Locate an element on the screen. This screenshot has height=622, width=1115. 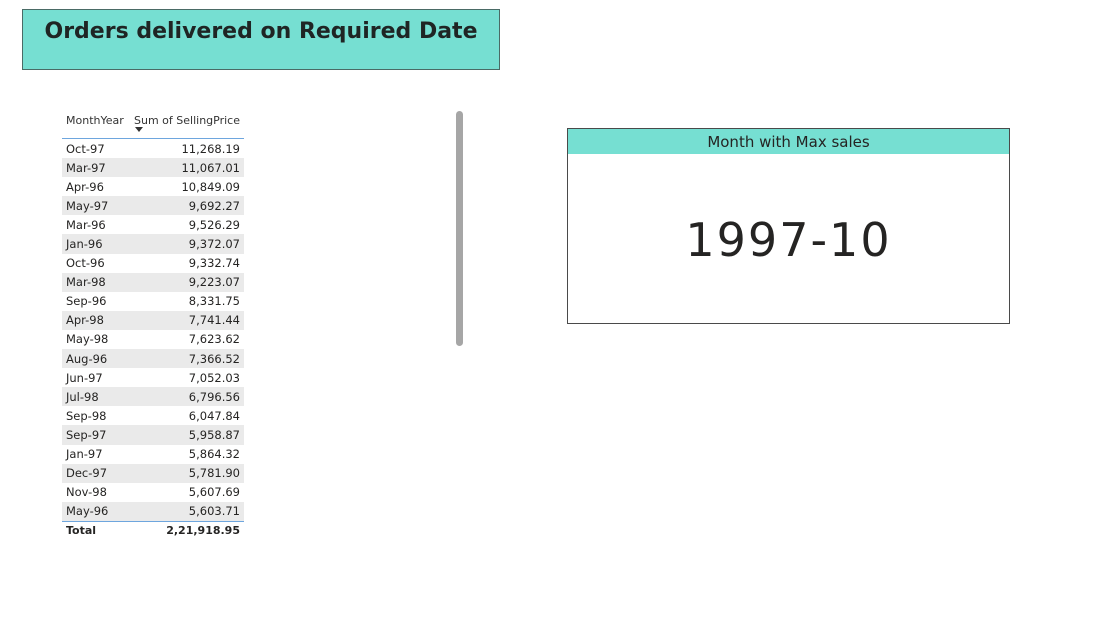
cell-monthyear: Mar-98 is located at coordinates (86, 282).